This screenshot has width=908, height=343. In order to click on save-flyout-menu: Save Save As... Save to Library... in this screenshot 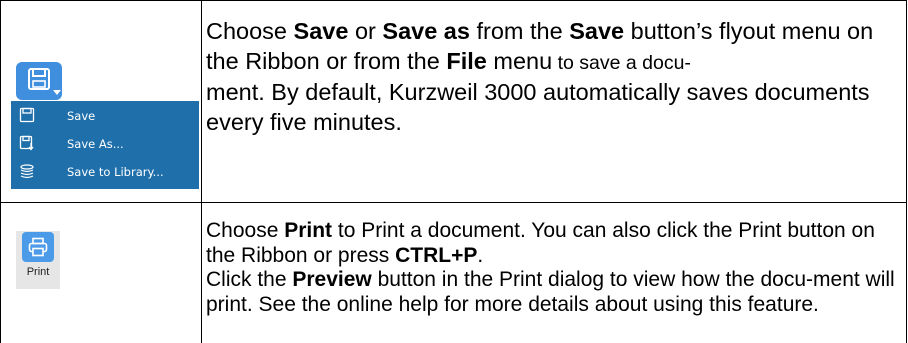, I will do `click(105, 145)`.